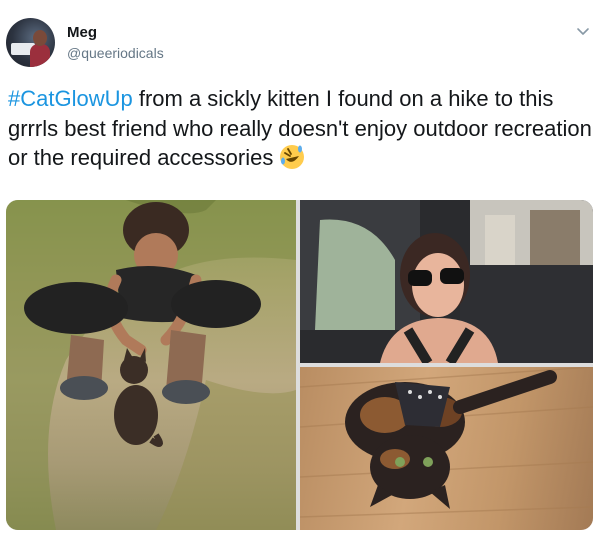 The width and height of the screenshot is (600, 546). What do you see at coordinates (446, 448) in the screenshot?
I see `photo-cat-floor` at bounding box center [446, 448].